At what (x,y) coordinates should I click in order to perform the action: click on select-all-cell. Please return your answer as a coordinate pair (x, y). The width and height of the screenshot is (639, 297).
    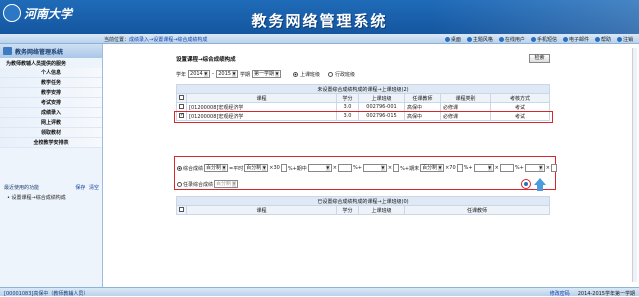
    Looking at the image, I should click on (181, 210).